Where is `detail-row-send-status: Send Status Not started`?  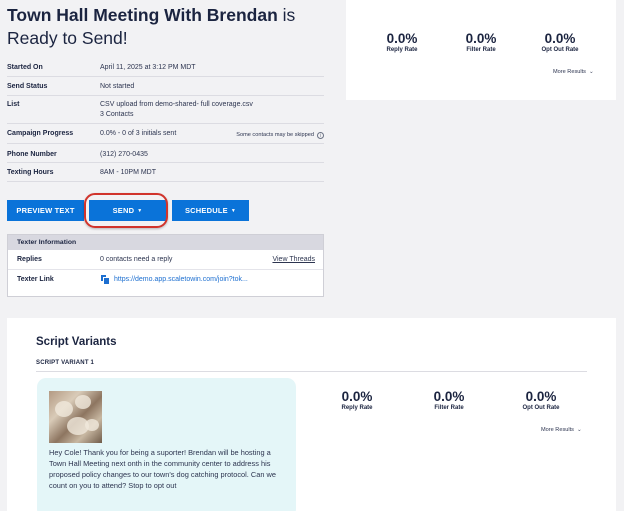
detail-row-send-status: Send Status Not started is located at coordinates (165, 86).